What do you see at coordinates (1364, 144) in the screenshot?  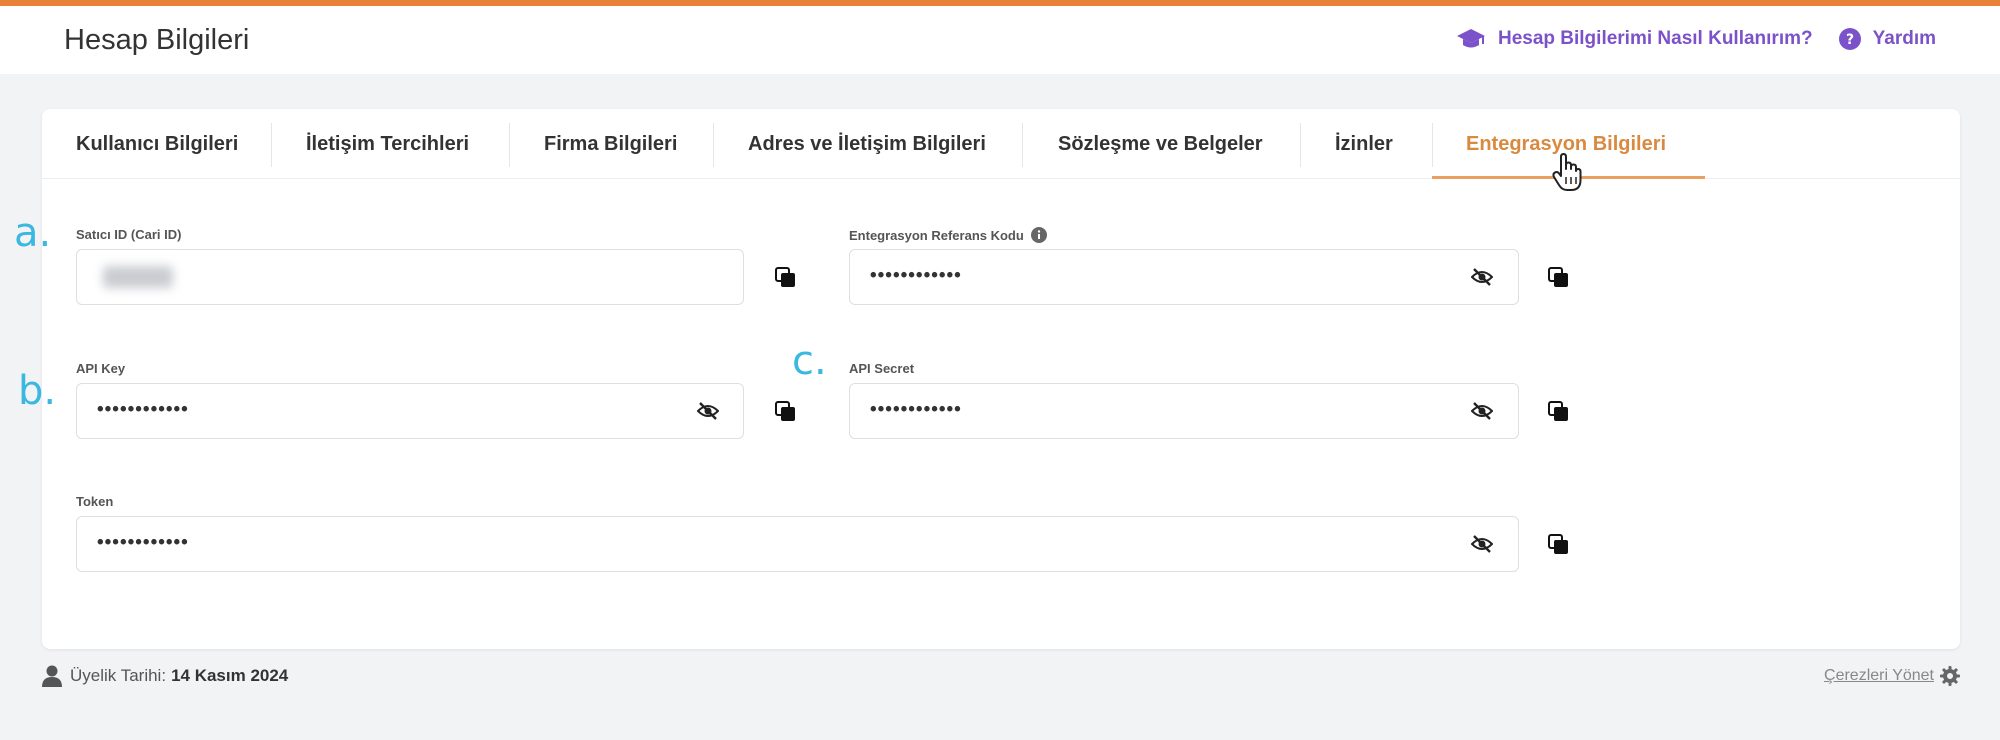 I see `tab-permissions: İzinler` at bounding box center [1364, 144].